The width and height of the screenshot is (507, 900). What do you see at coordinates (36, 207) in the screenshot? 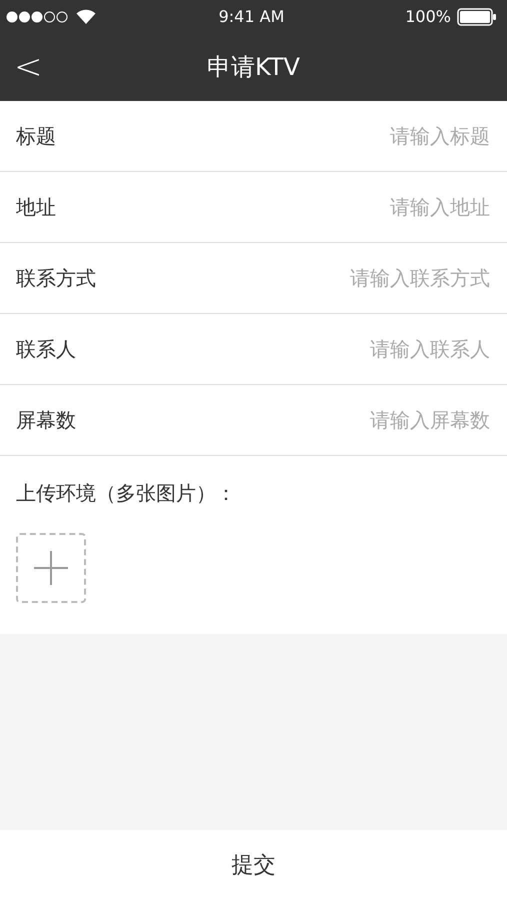
I see `field-label: 地址` at bounding box center [36, 207].